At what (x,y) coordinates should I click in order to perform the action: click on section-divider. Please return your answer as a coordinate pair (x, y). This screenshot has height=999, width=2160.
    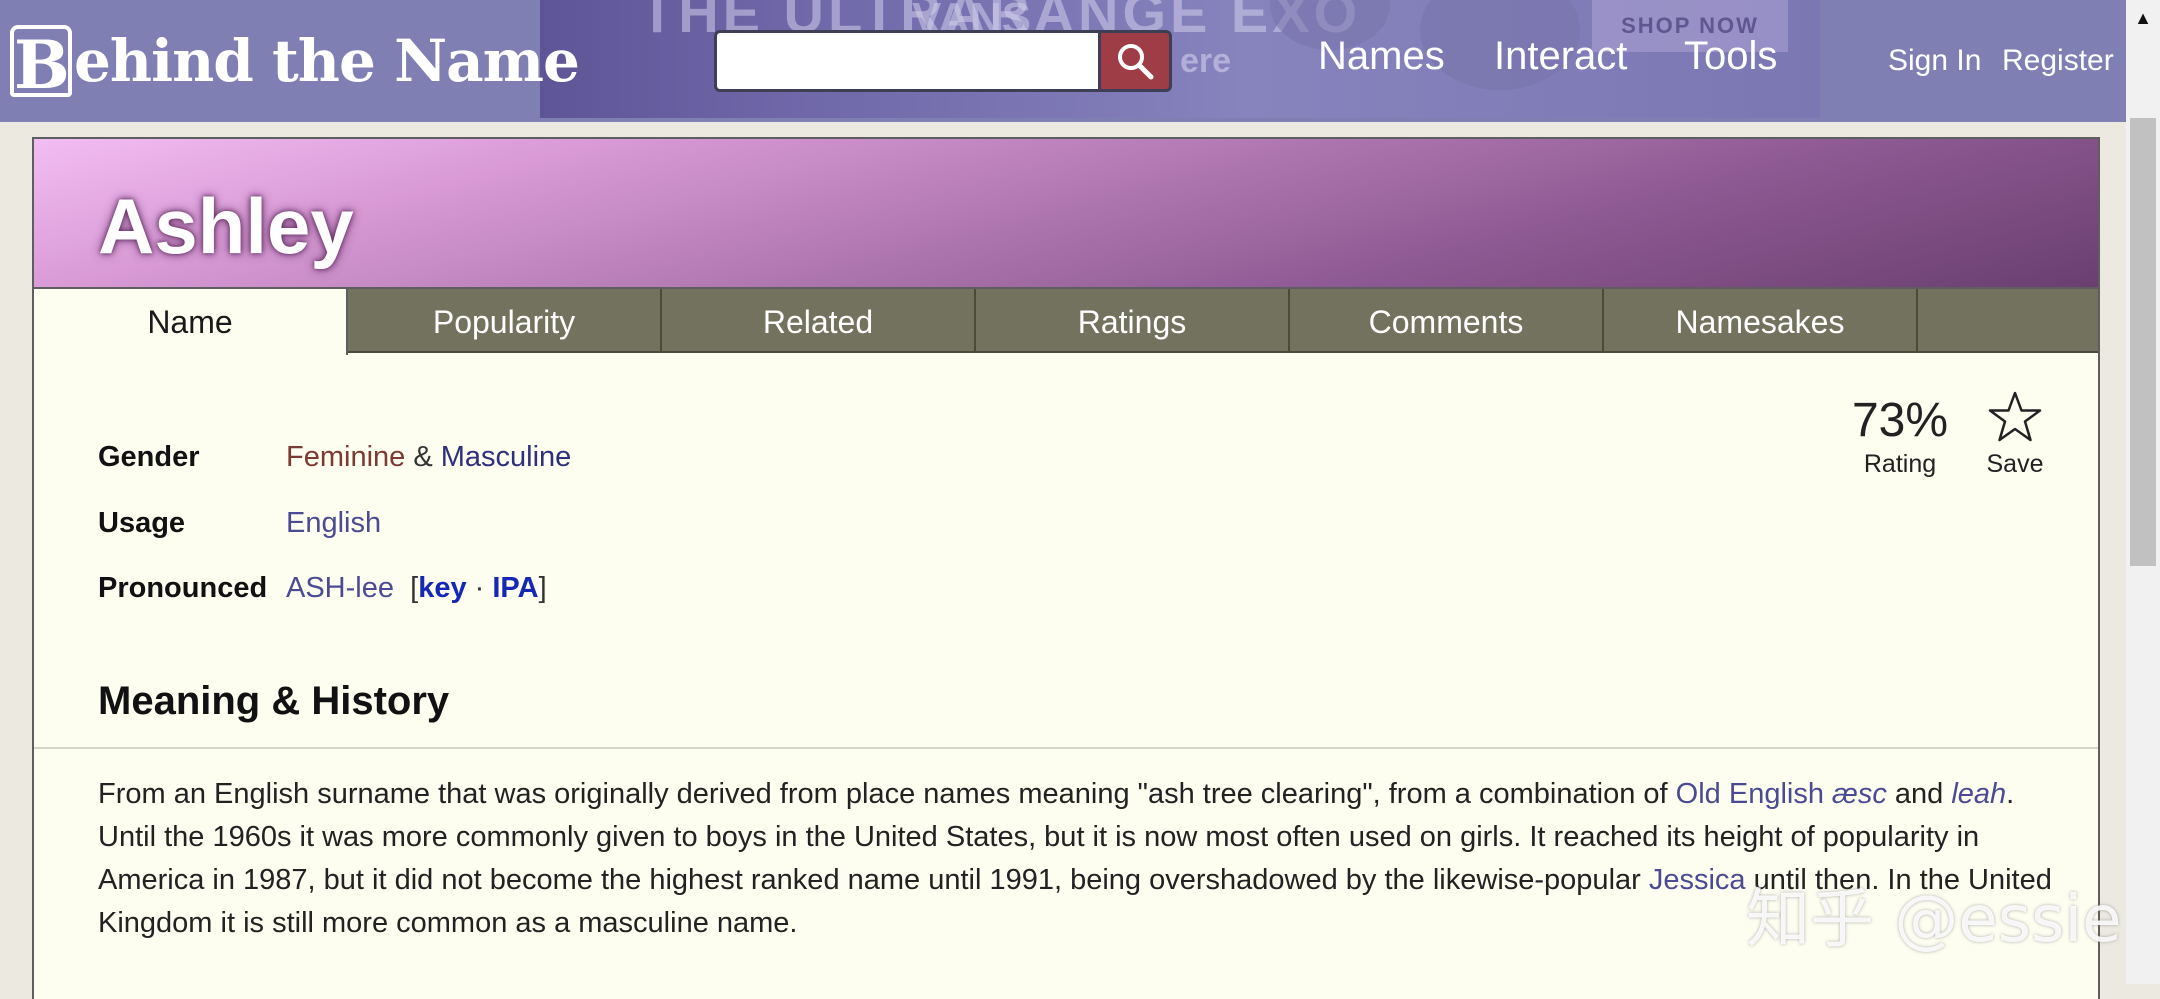
    Looking at the image, I should click on (1066, 748).